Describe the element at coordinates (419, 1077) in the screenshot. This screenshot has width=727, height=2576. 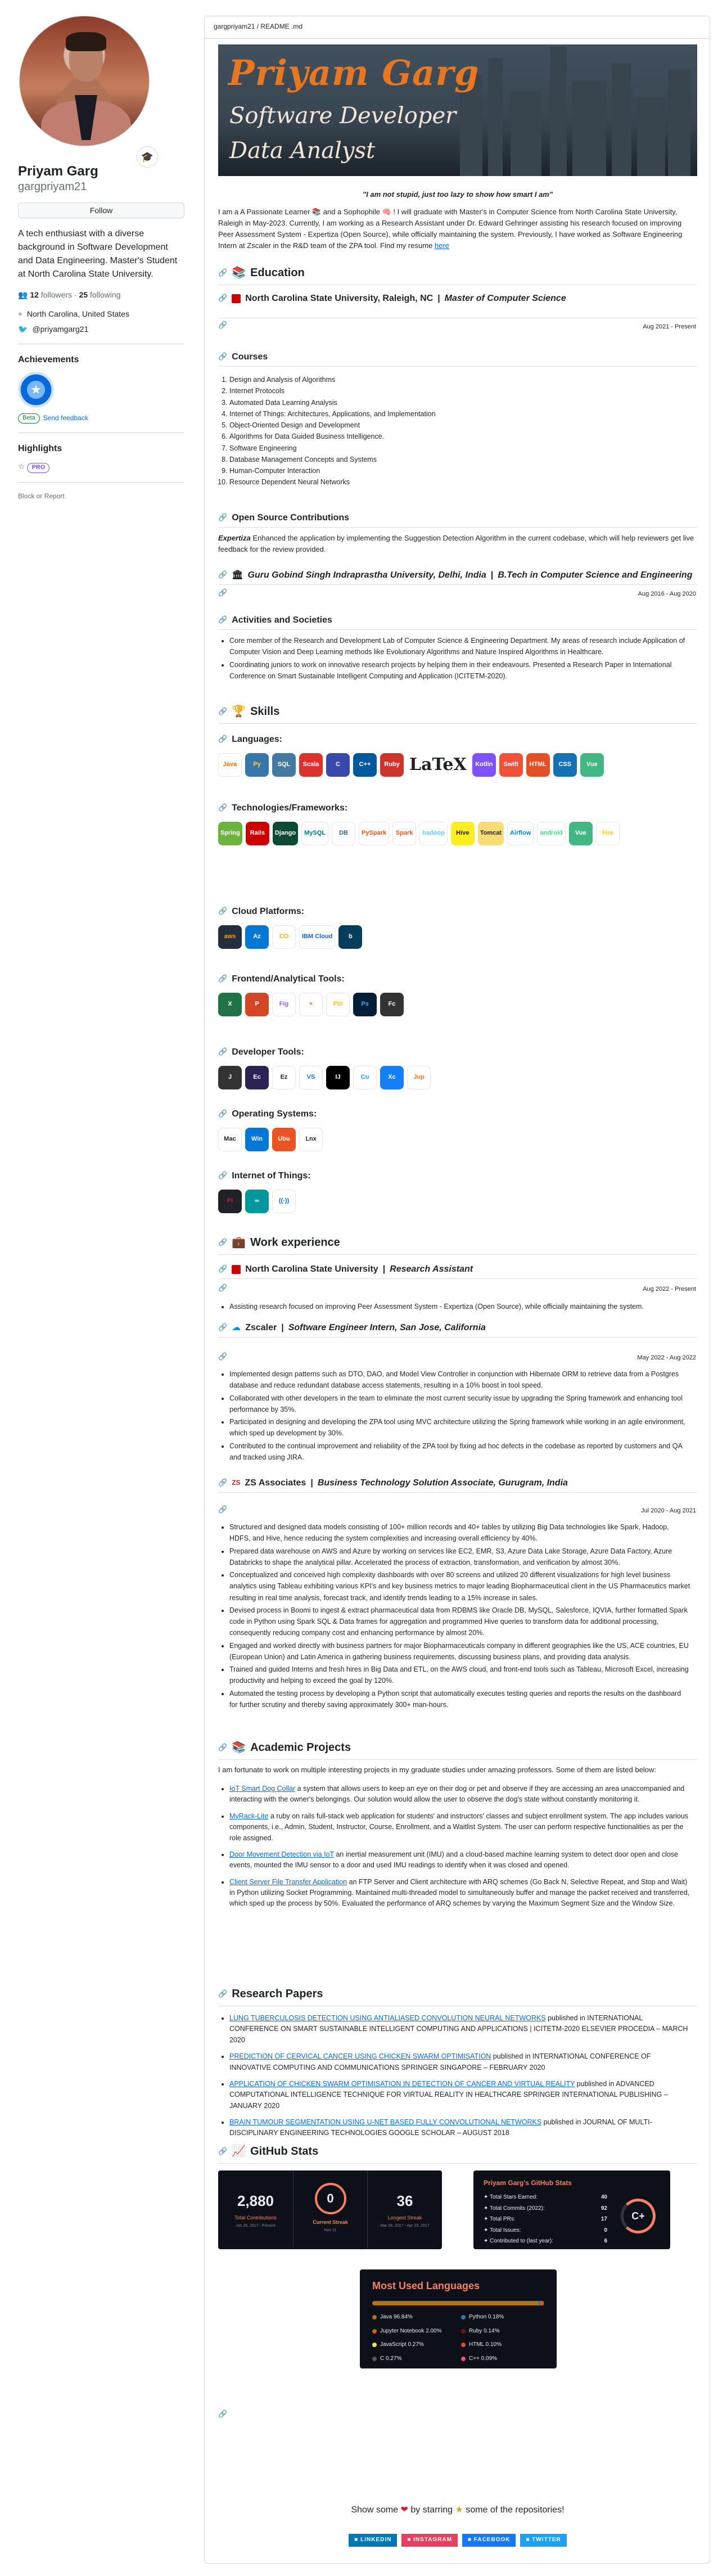
I see `jupyter-icon: Jup` at that location.